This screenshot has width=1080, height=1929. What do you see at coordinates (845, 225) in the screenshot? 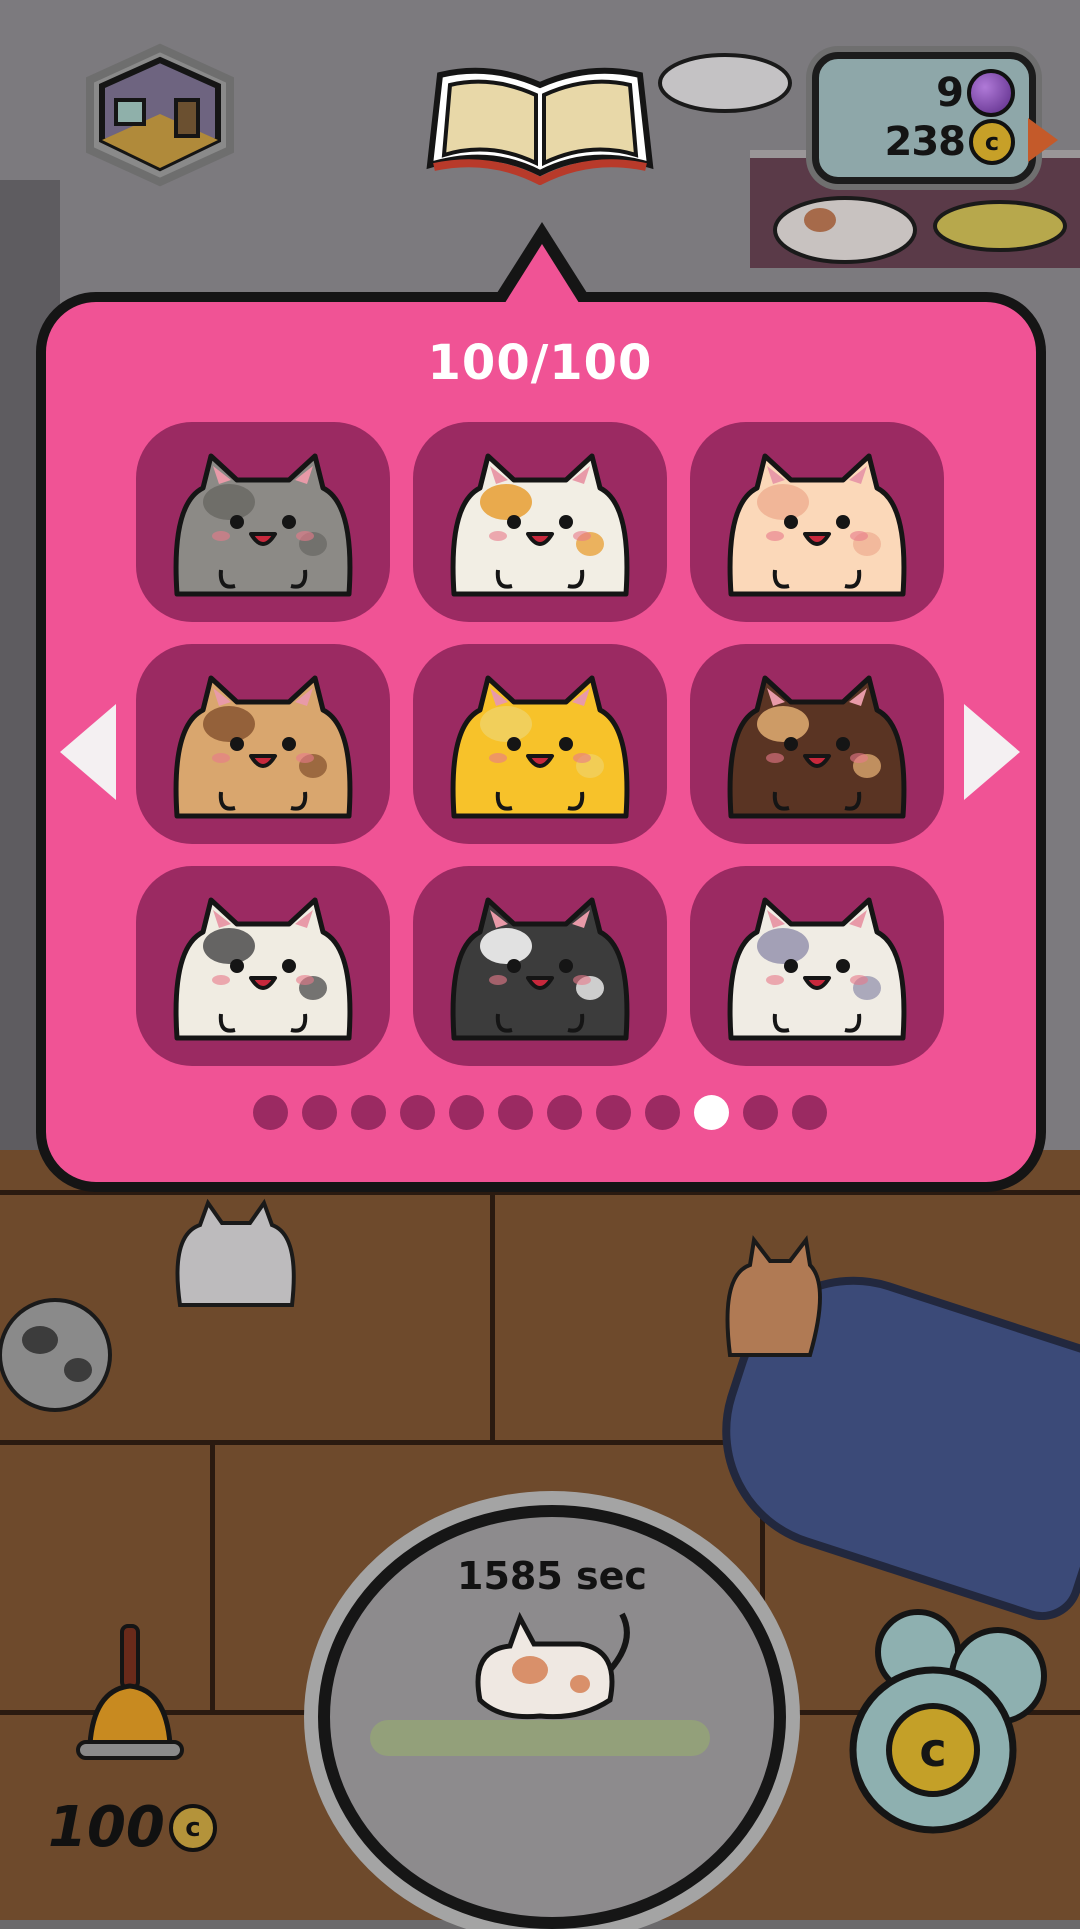
I see `background-cat-calico-sleeping` at bounding box center [845, 225].